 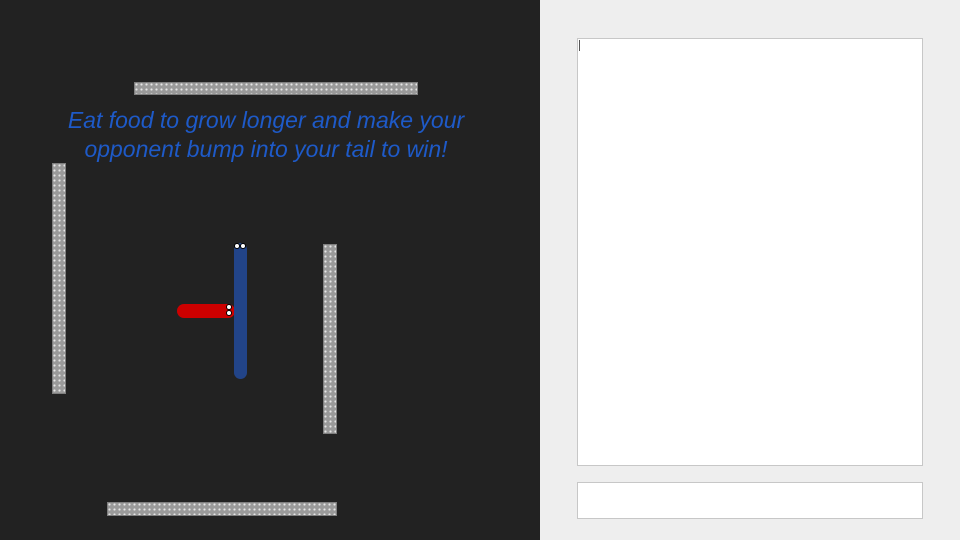 What do you see at coordinates (243, 246) in the screenshot?
I see `blue-snake-eye-right` at bounding box center [243, 246].